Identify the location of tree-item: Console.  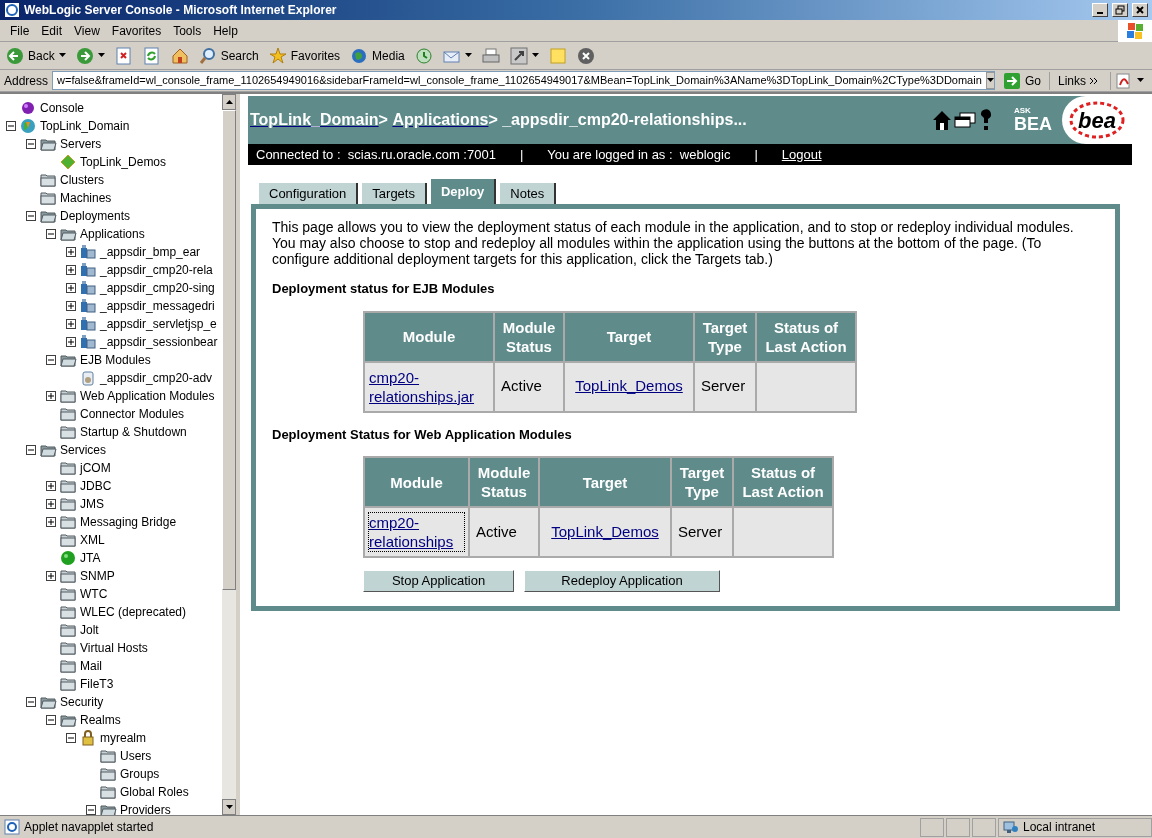
(62, 108).